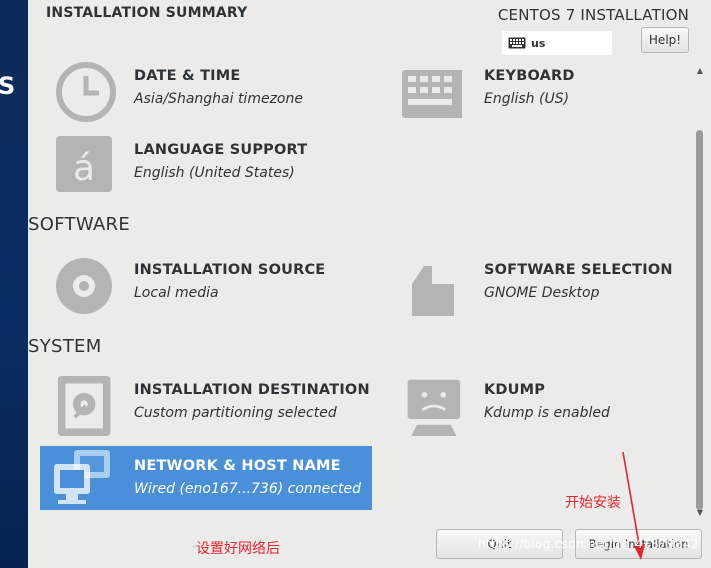 This screenshot has height=568, width=711. Describe the element at coordinates (527, 99) in the screenshot. I see `spoke-status: English (US)` at that location.